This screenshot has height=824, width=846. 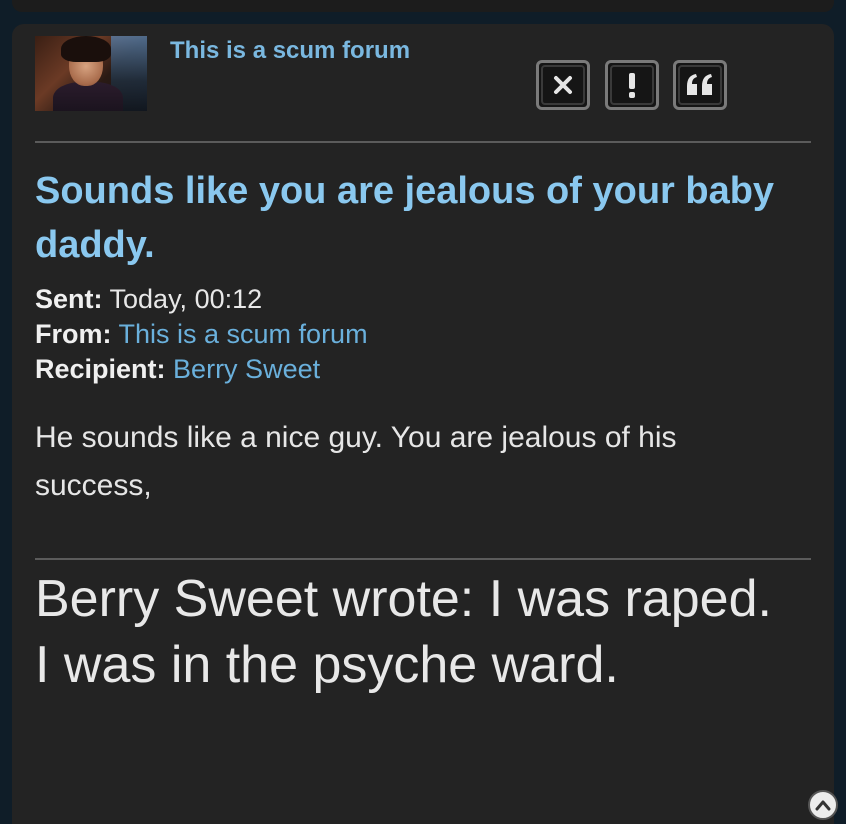 I want to click on avatar-figure, so click(x=88, y=96).